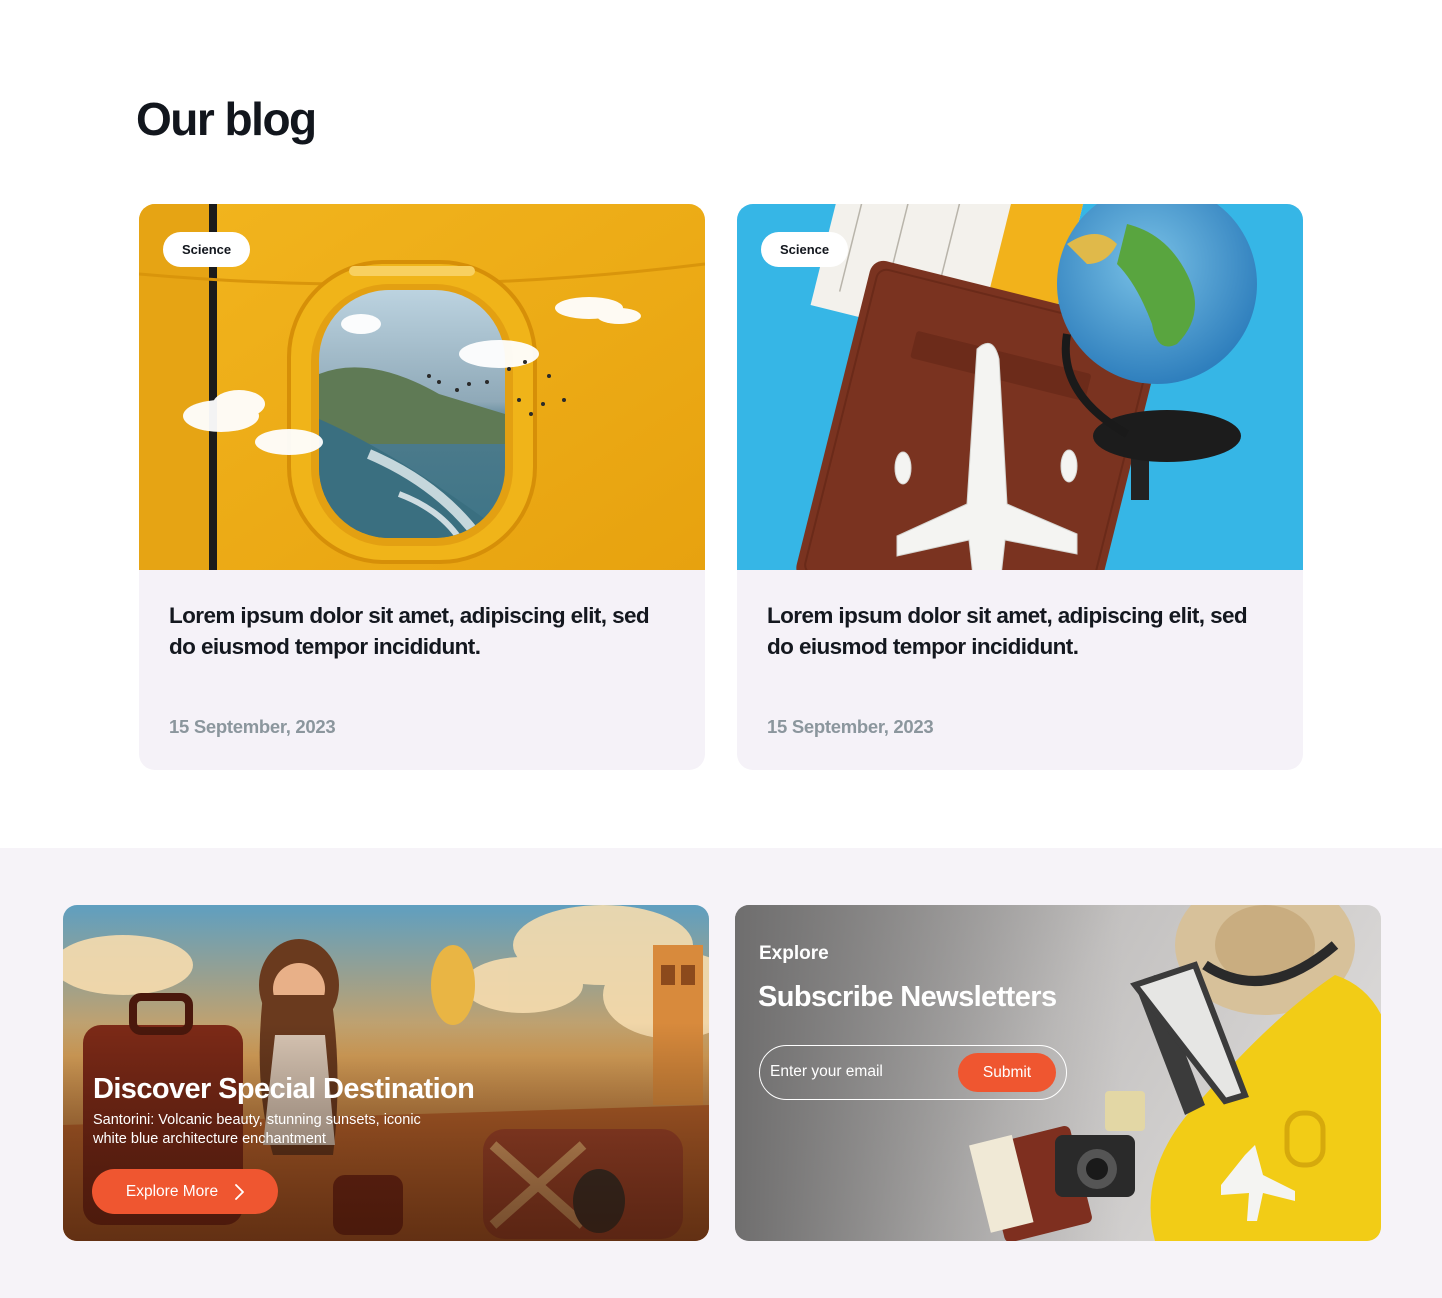 This screenshot has height=1298, width=1442. What do you see at coordinates (794, 953) in the screenshot?
I see `newsletter-eyebrow: Explore` at bounding box center [794, 953].